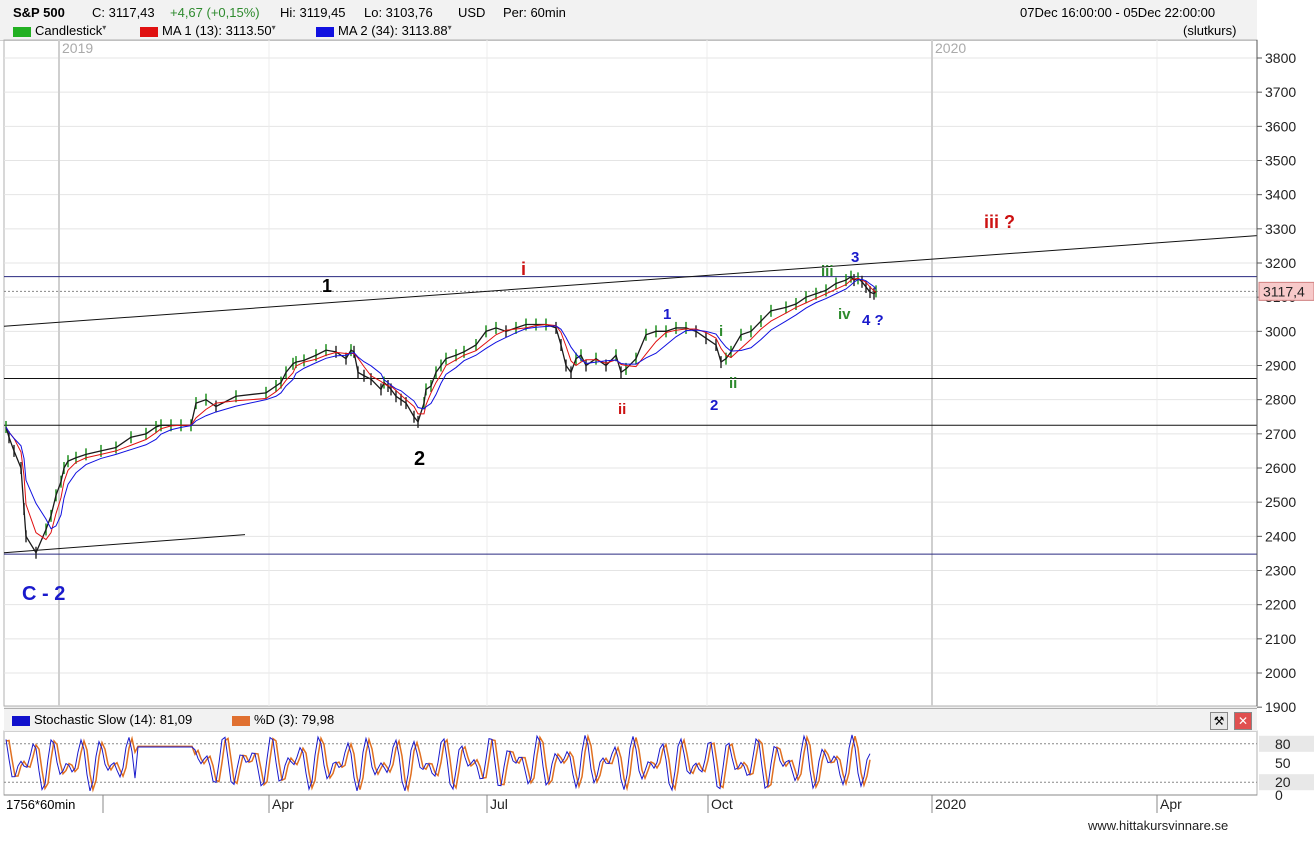 The image size is (1314, 841). What do you see at coordinates (1280, 434) in the screenshot?
I see `y-tick-label: 2700` at bounding box center [1280, 434].